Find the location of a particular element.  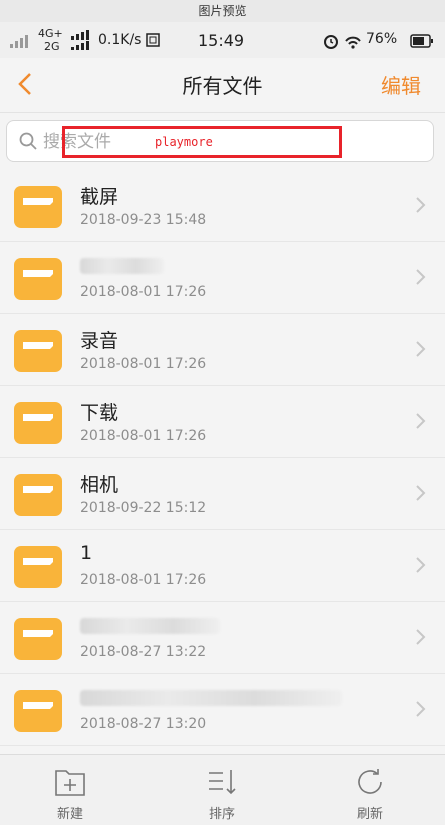

viewer-title: 图片预览 is located at coordinates (222, 11).